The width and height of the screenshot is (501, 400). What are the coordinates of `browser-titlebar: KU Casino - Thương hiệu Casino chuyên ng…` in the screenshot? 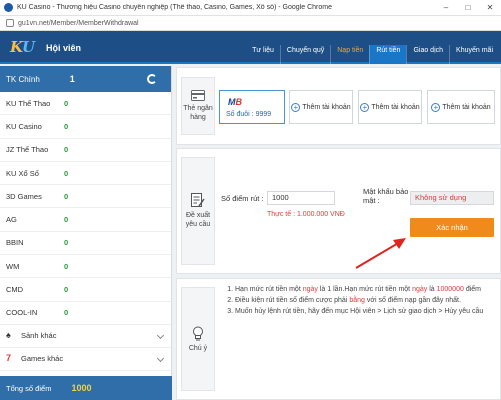 It's located at (250, 8).